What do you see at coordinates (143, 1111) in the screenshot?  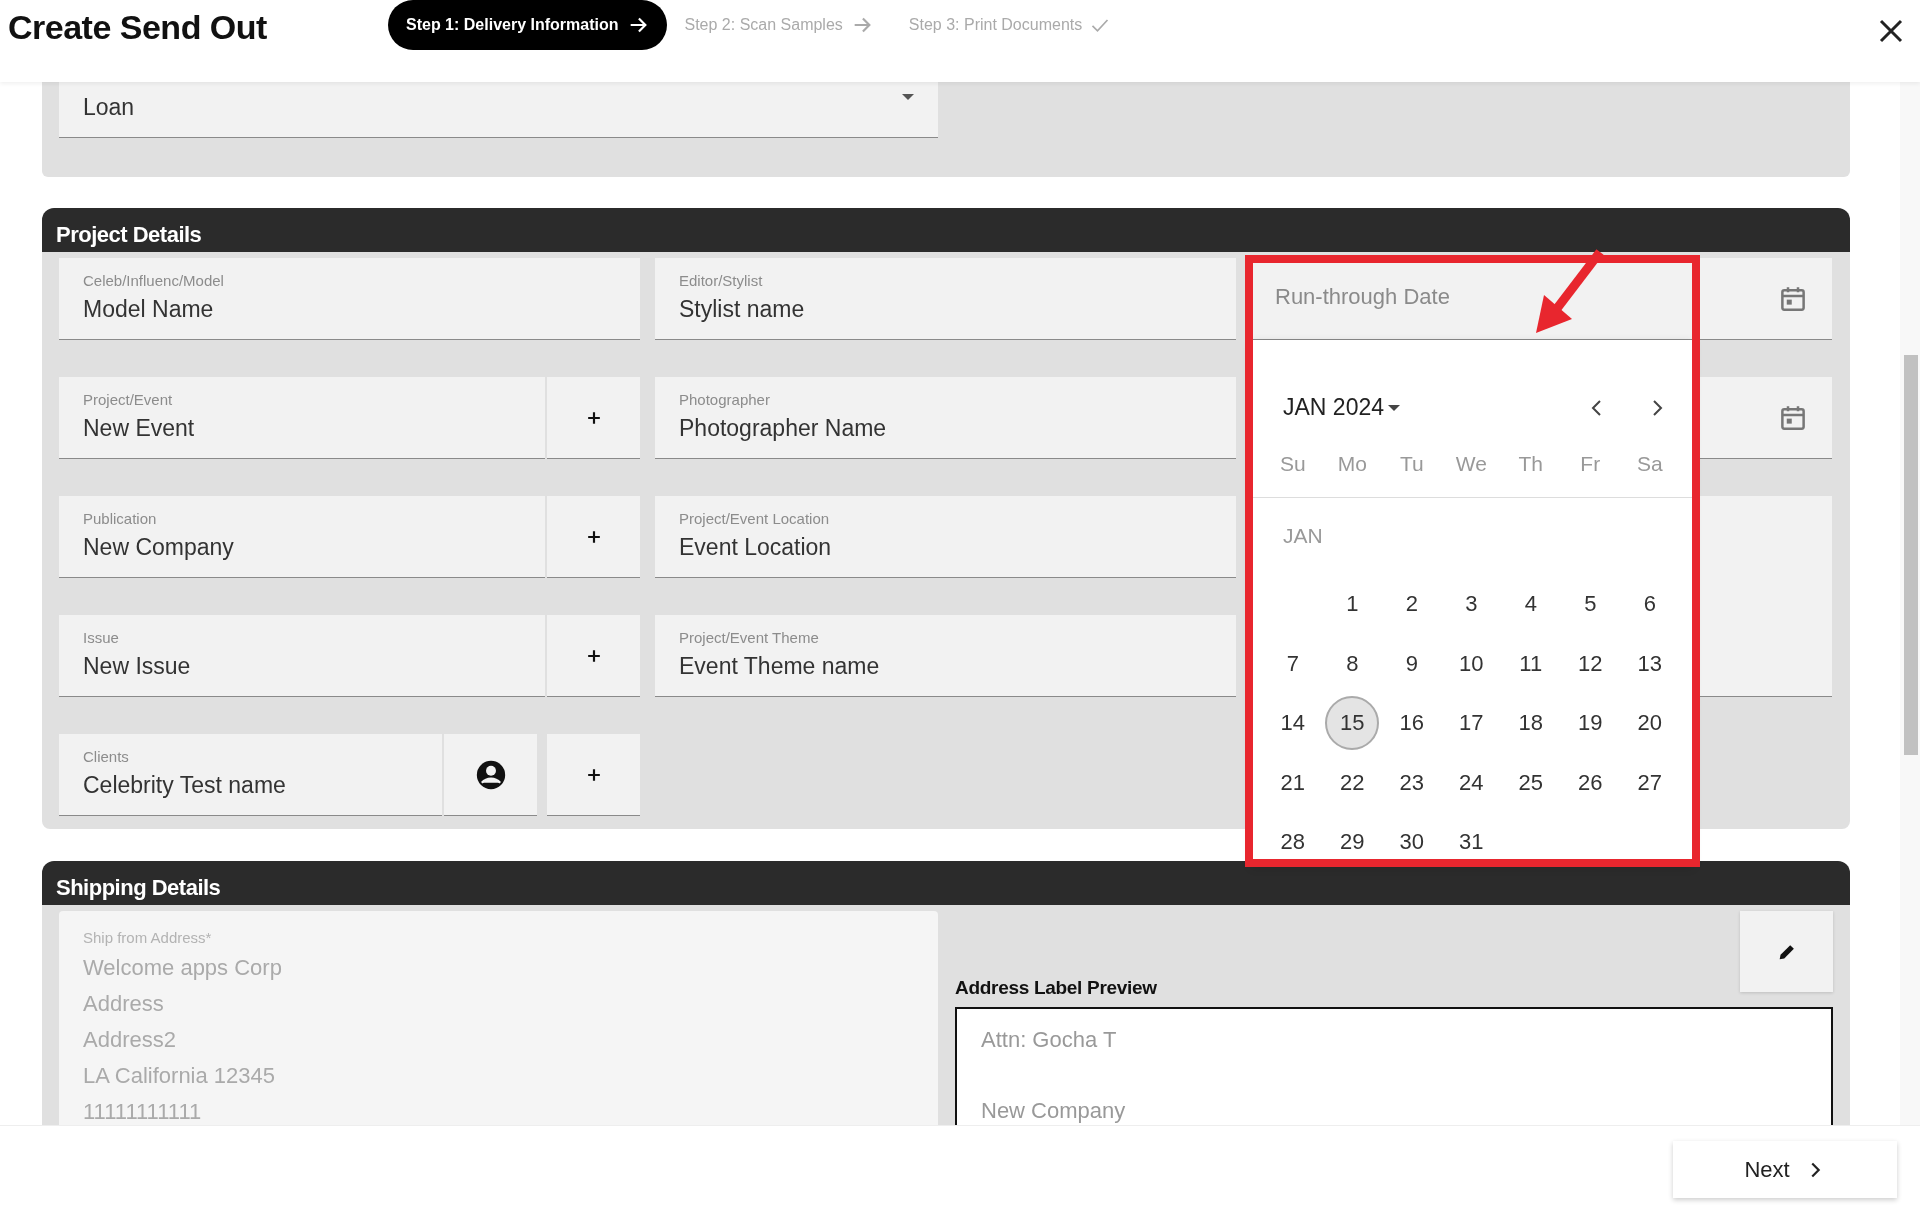 I see `address-line: 11111111111` at bounding box center [143, 1111].